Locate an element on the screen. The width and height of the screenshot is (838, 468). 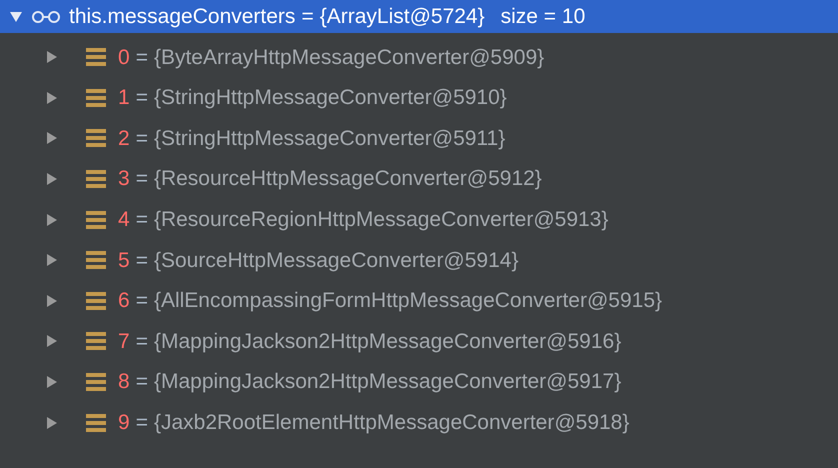
index-label: 2 is located at coordinates (124, 139).